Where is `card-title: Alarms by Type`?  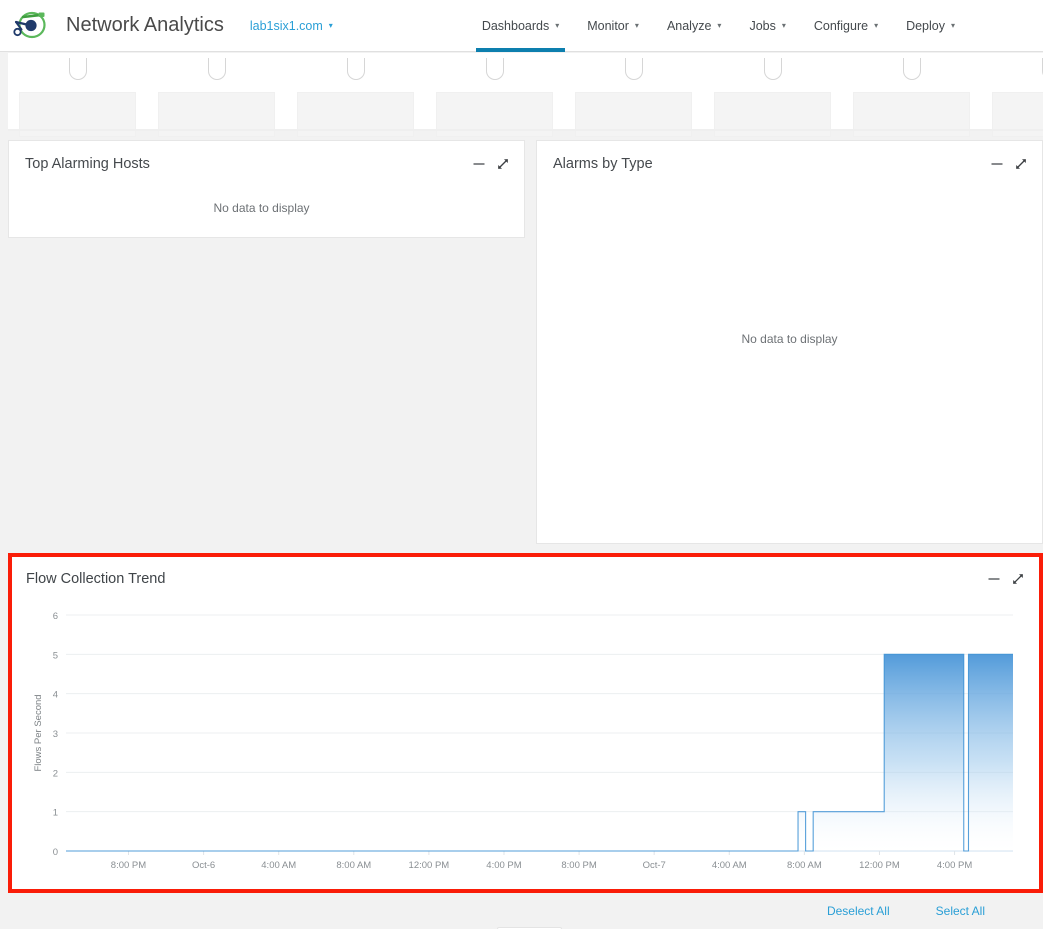 card-title: Alarms by Type is located at coordinates (603, 164).